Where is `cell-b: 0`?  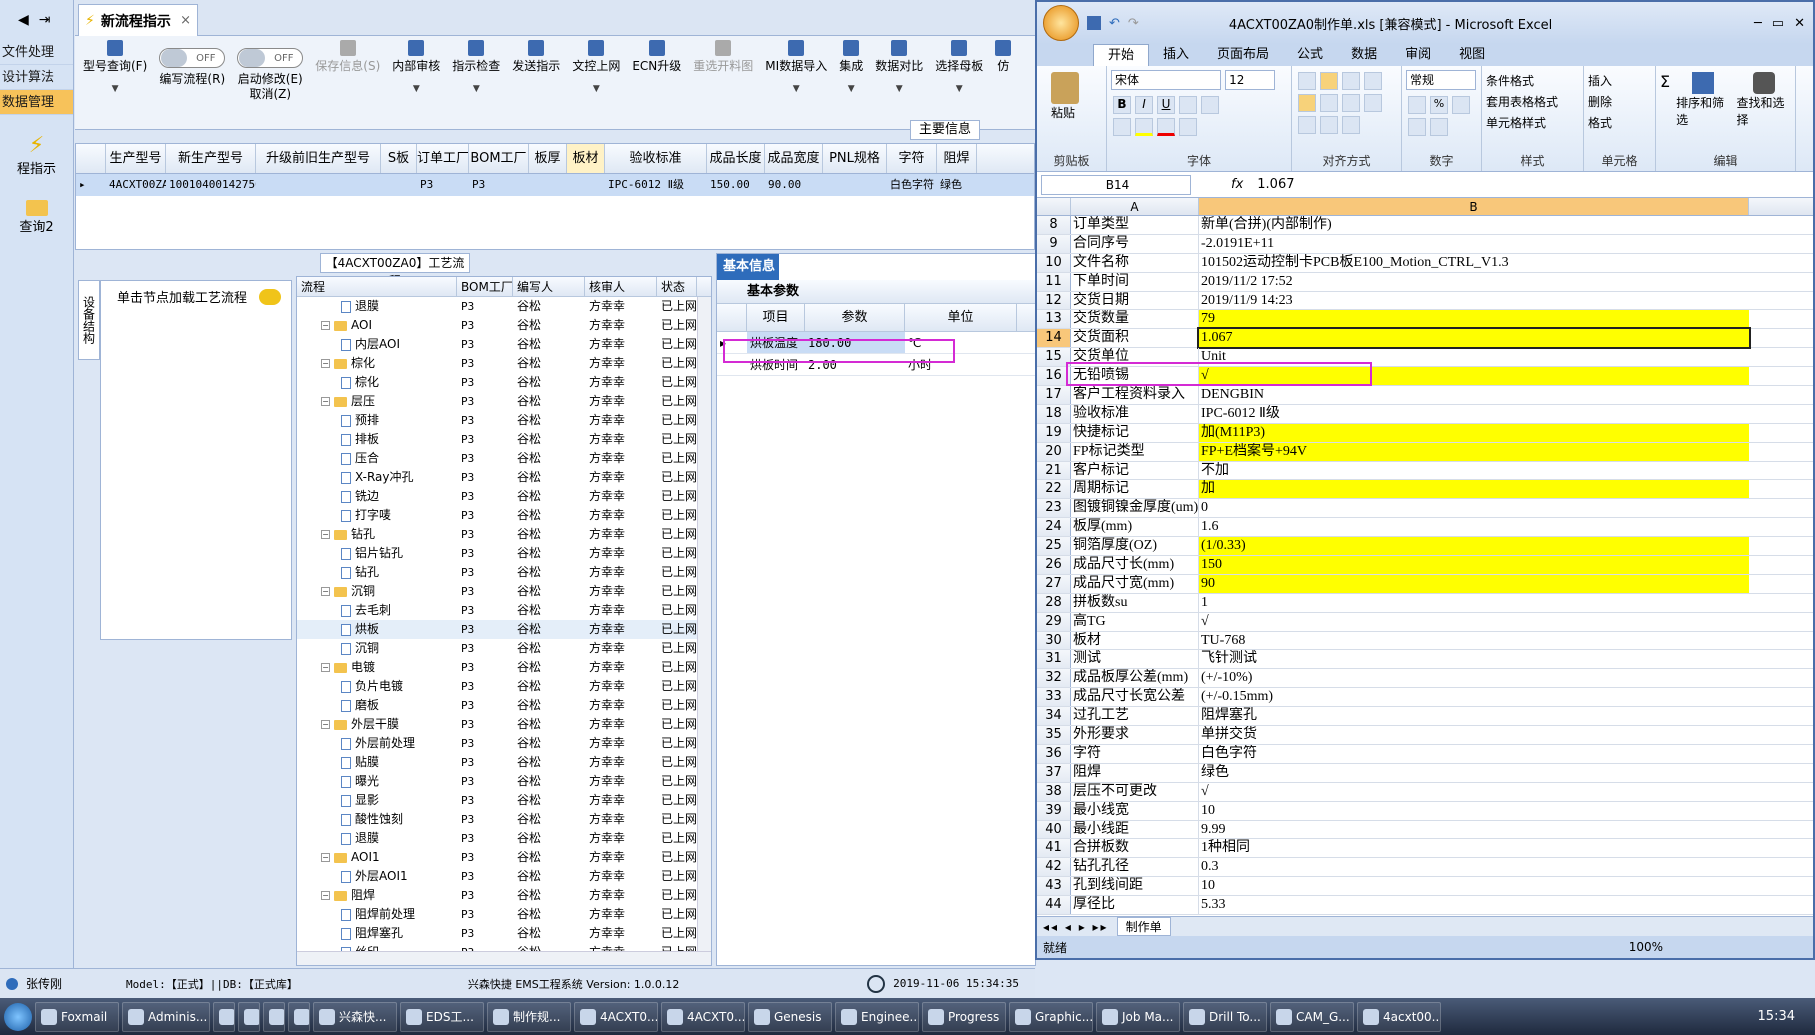 cell-b: 0 is located at coordinates (1474, 508).